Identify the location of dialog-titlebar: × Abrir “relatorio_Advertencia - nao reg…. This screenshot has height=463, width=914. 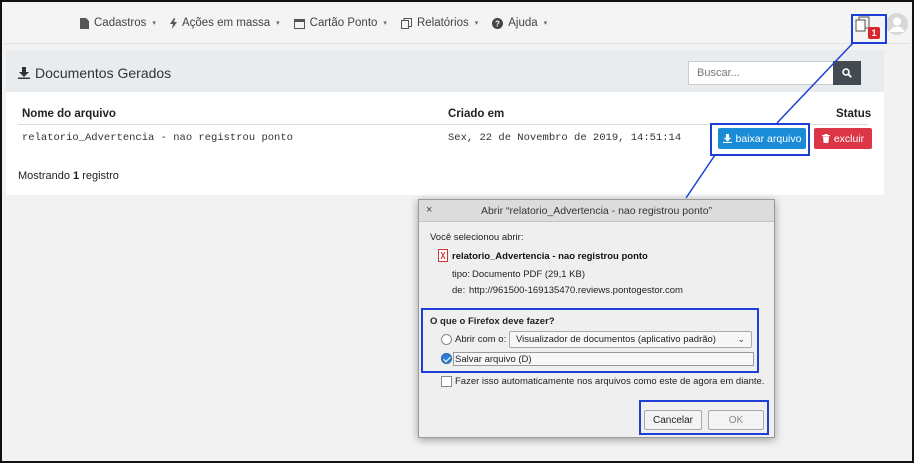
(596, 211).